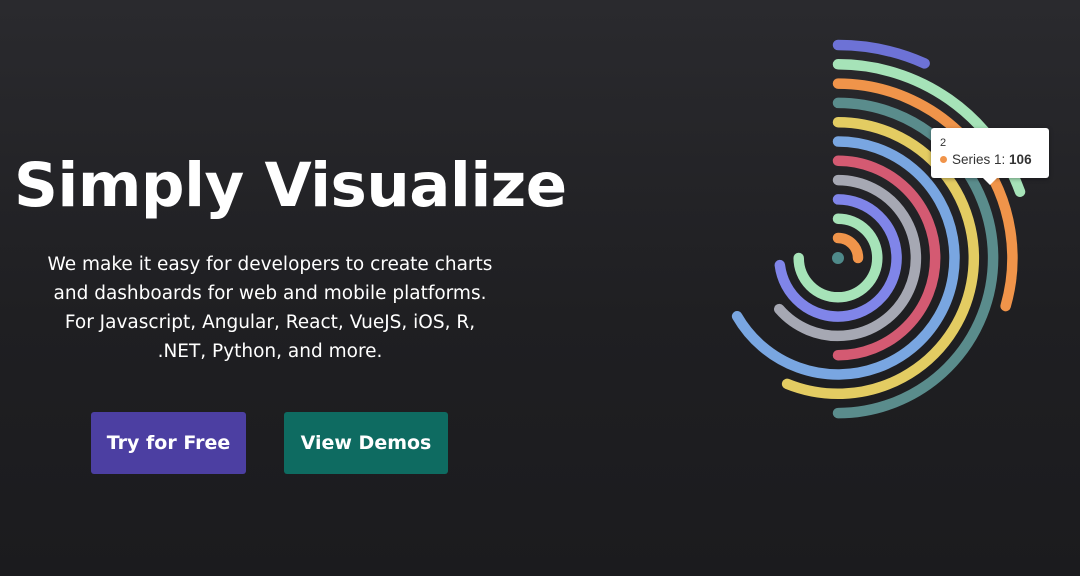 The height and width of the screenshot is (576, 1080). What do you see at coordinates (979, 159) in the screenshot?
I see `tooltip-series-label: Series 1:` at bounding box center [979, 159].